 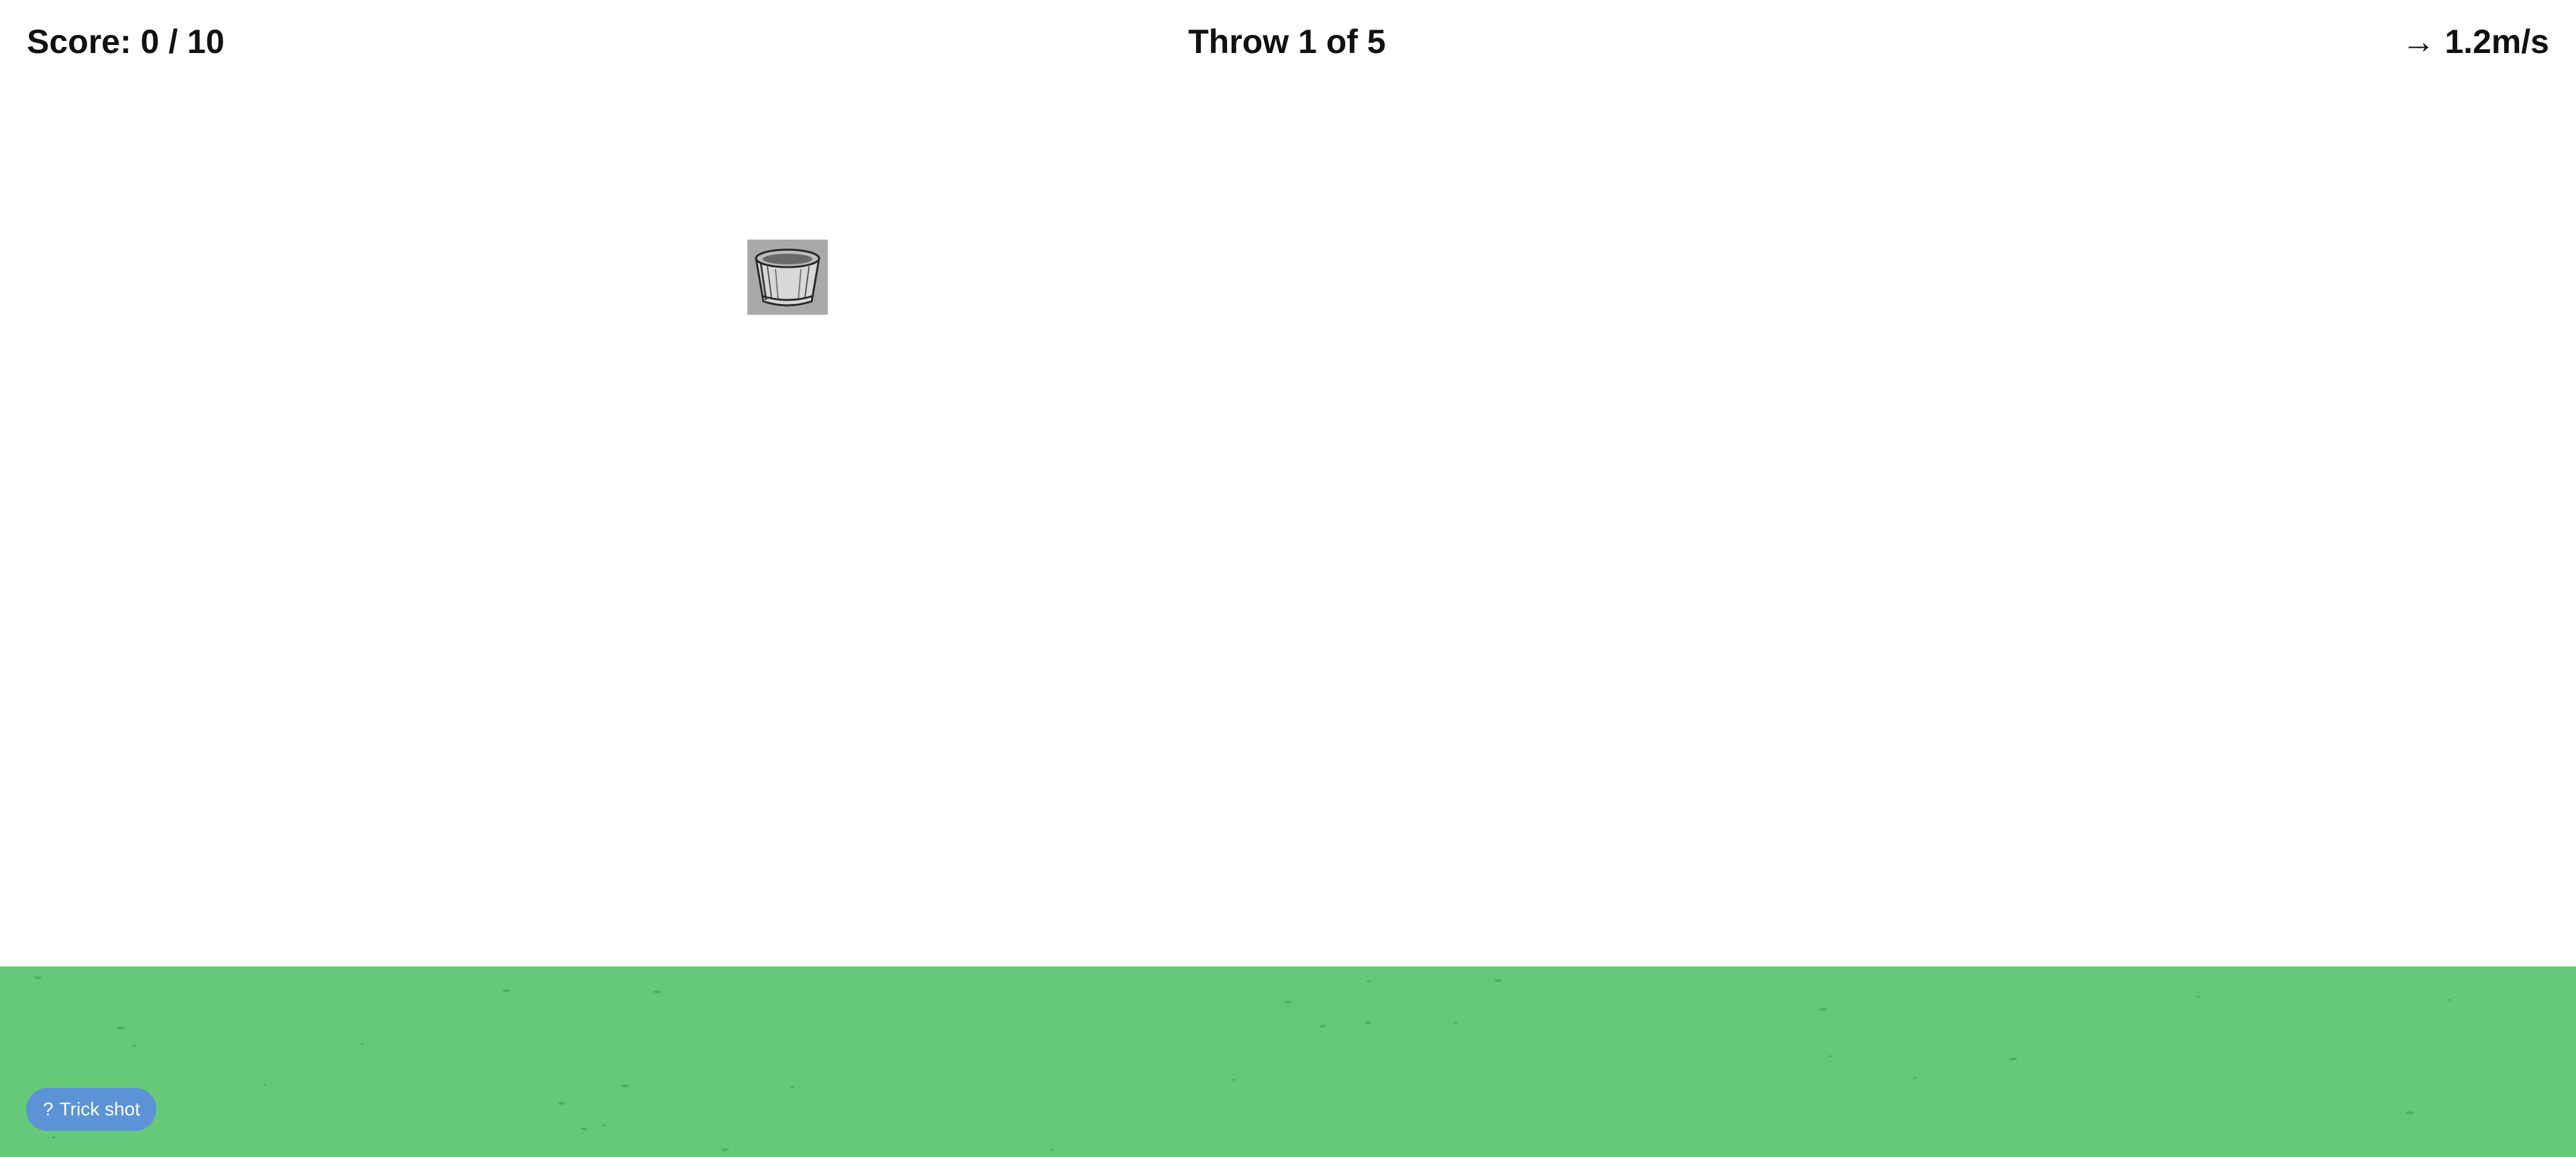 I want to click on bucket-target, so click(x=787, y=277).